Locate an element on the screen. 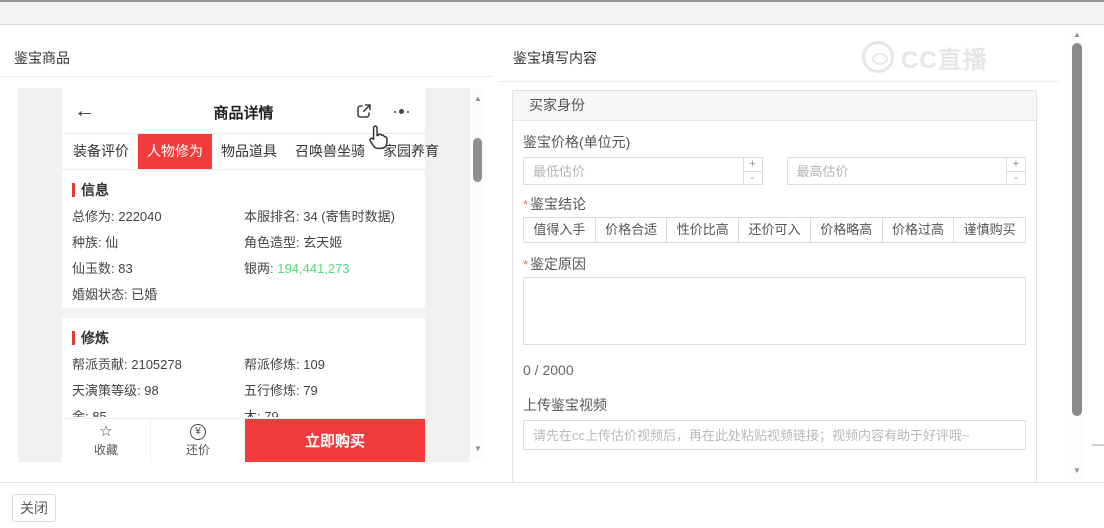 The width and height of the screenshot is (1104, 528). dialog-footer: 关闭 is located at coordinates (552, 506).